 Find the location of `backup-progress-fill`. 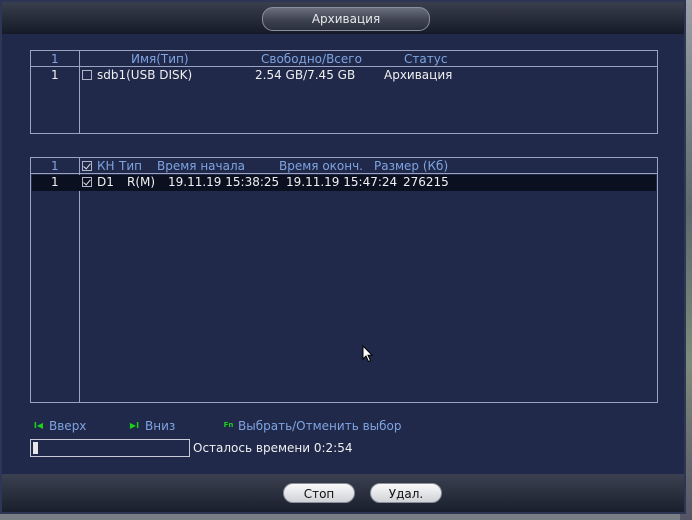

backup-progress-fill is located at coordinates (35, 448).